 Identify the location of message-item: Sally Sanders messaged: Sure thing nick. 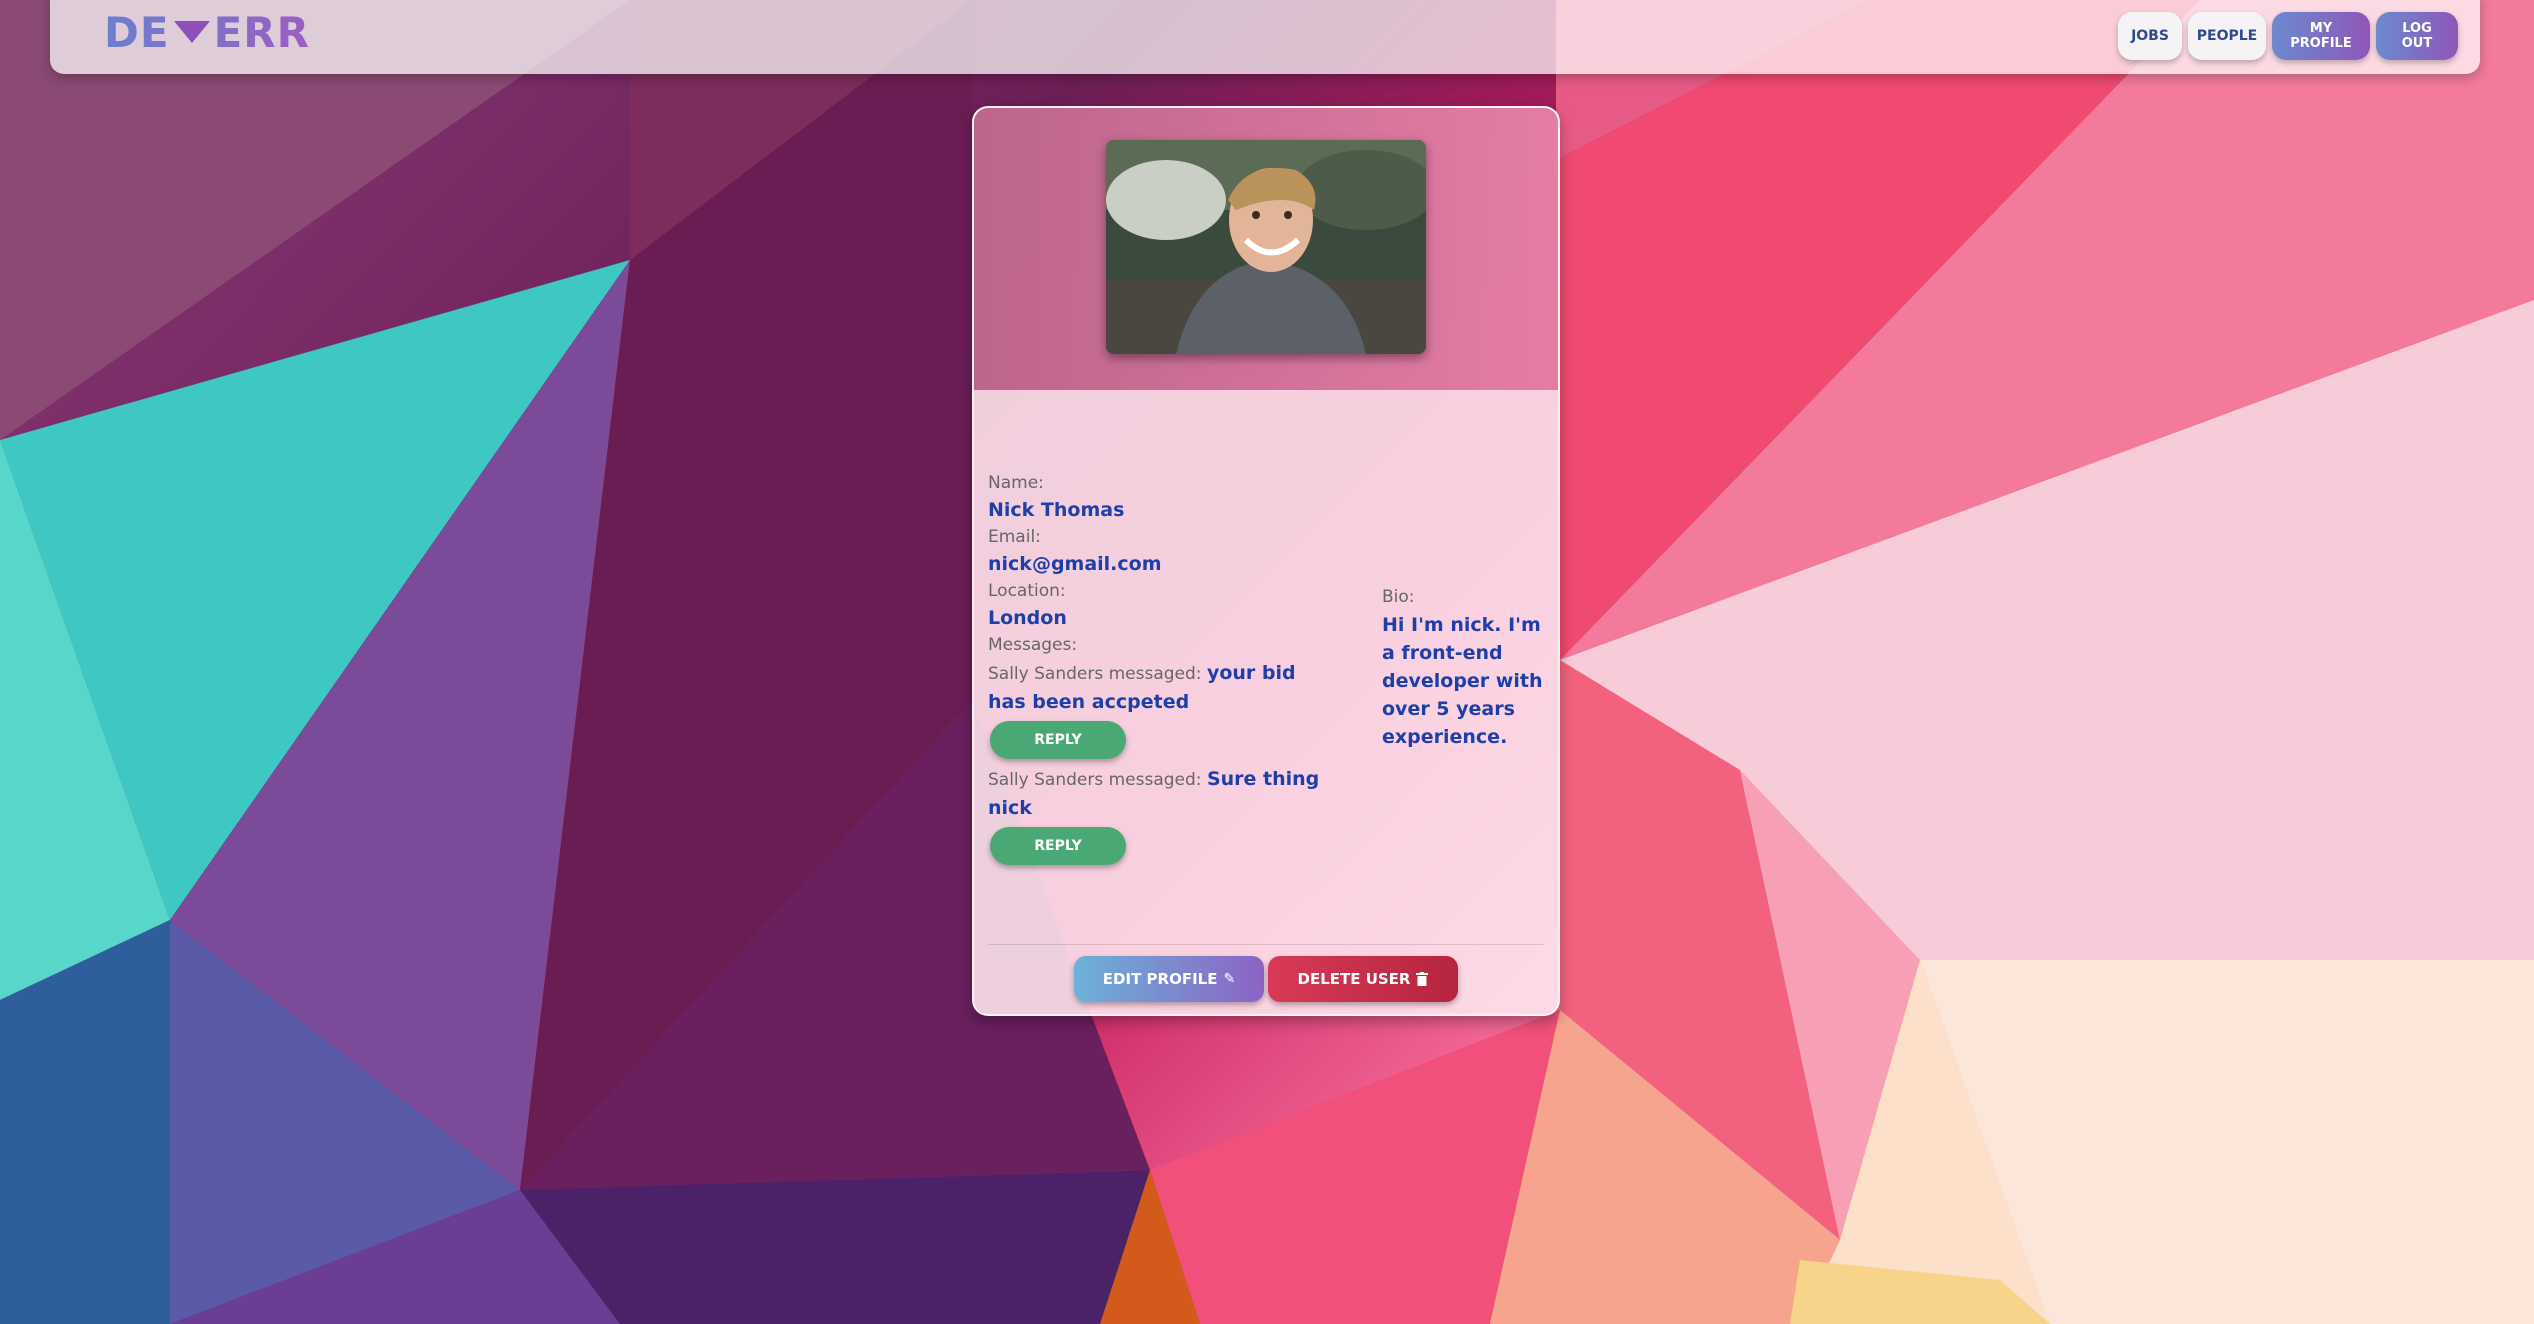
(1163, 794).